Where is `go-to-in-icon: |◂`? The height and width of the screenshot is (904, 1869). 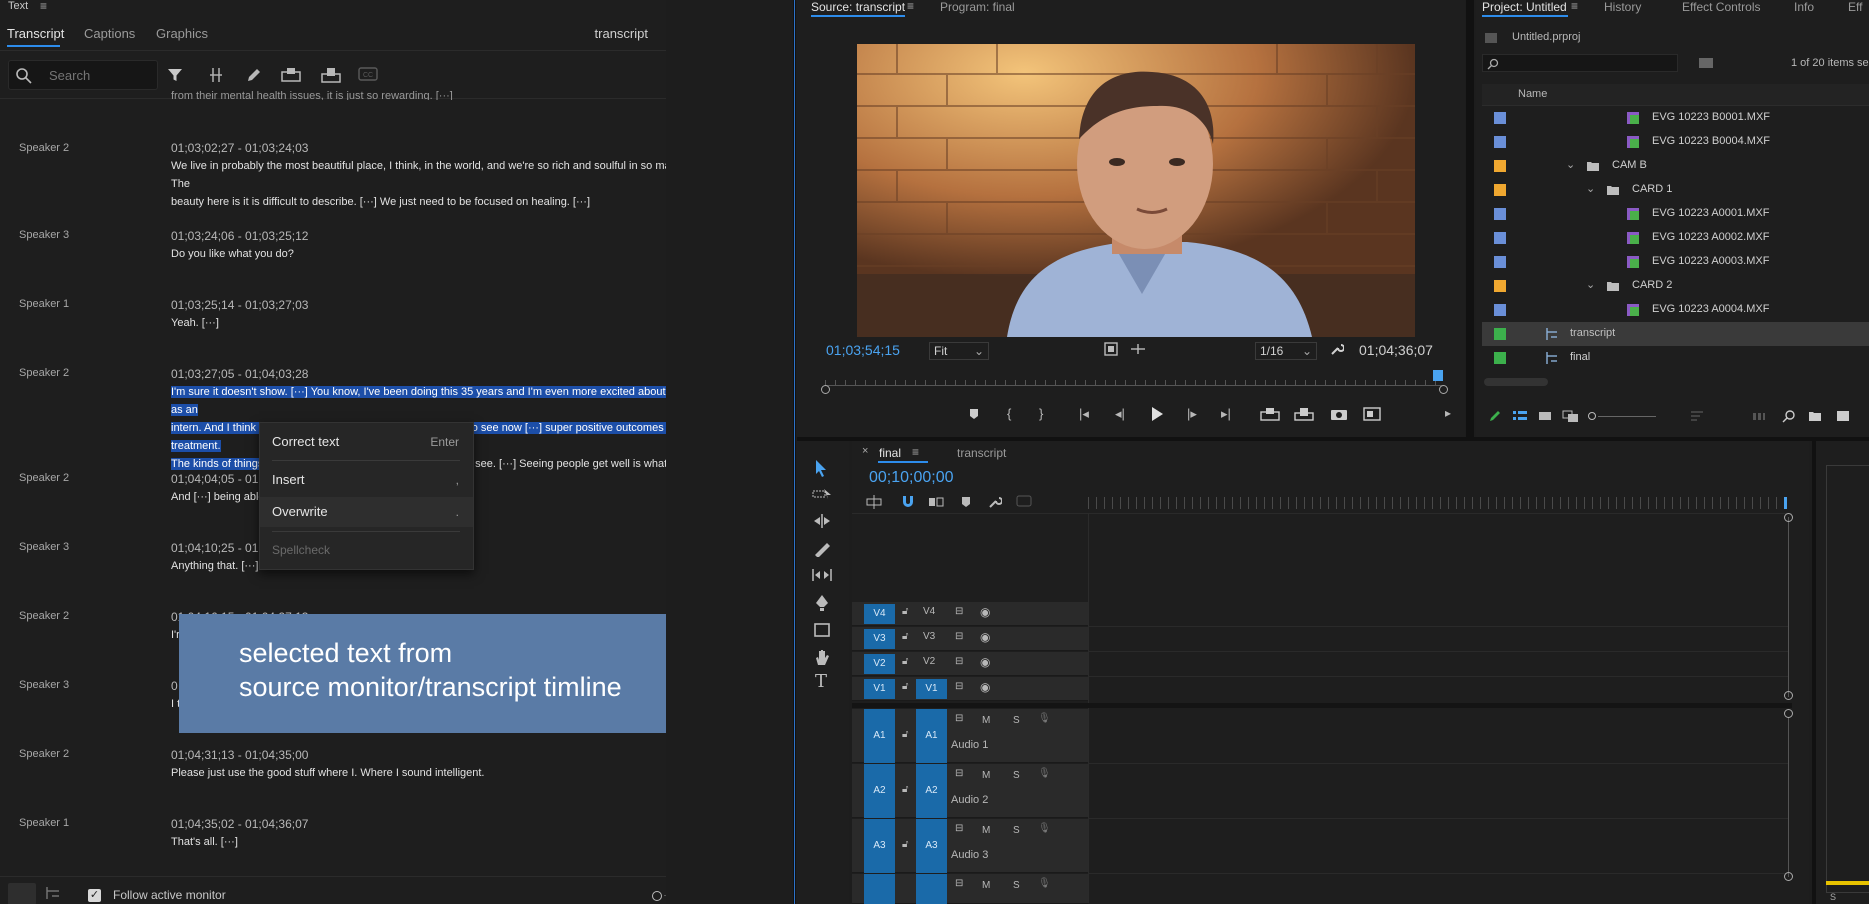 go-to-in-icon: |◂ is located at coordinates (1084, 414).